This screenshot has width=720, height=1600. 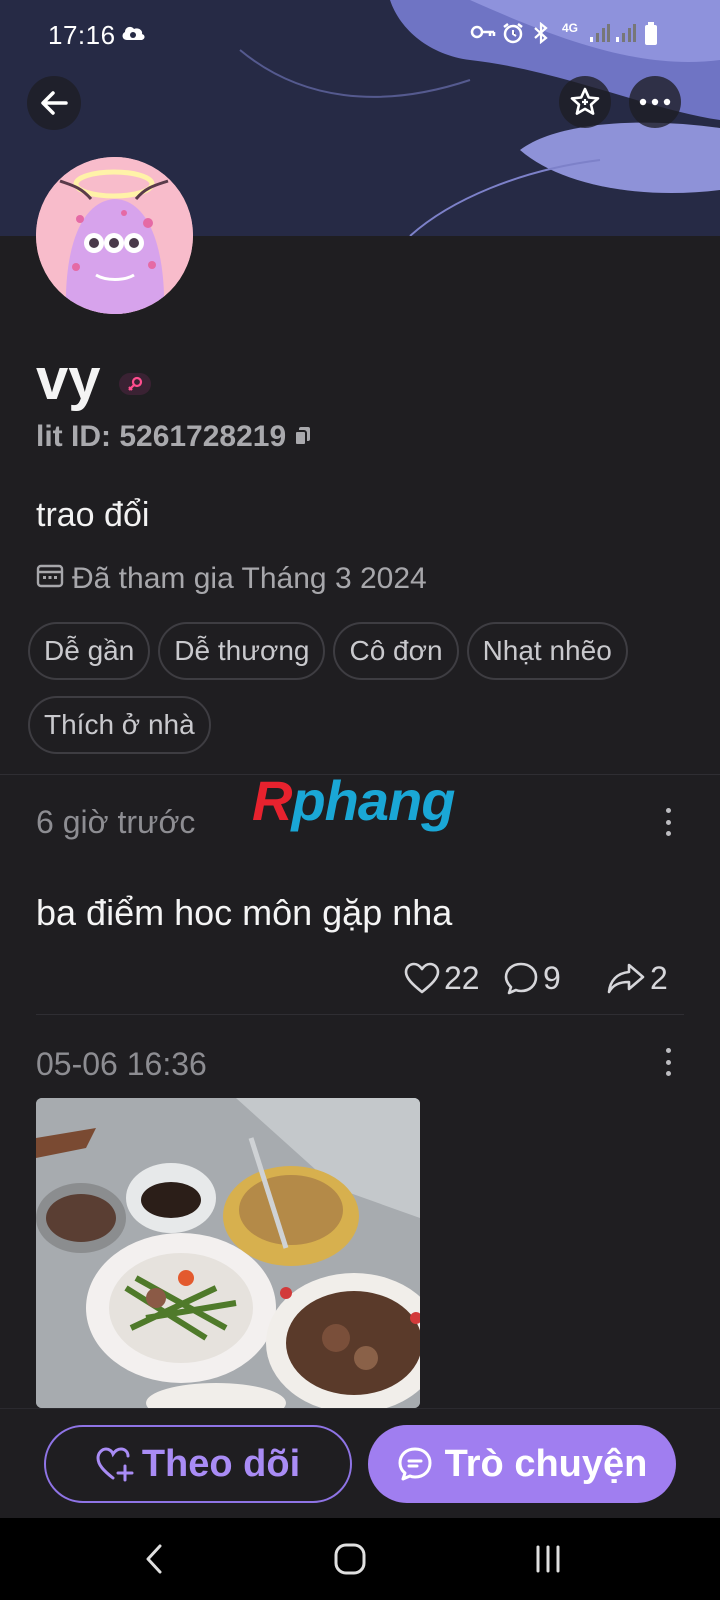 What do you see at coordinates (133, 34) in the screenshot?
I see `cloud-icon` at bounding box center [133, 34].